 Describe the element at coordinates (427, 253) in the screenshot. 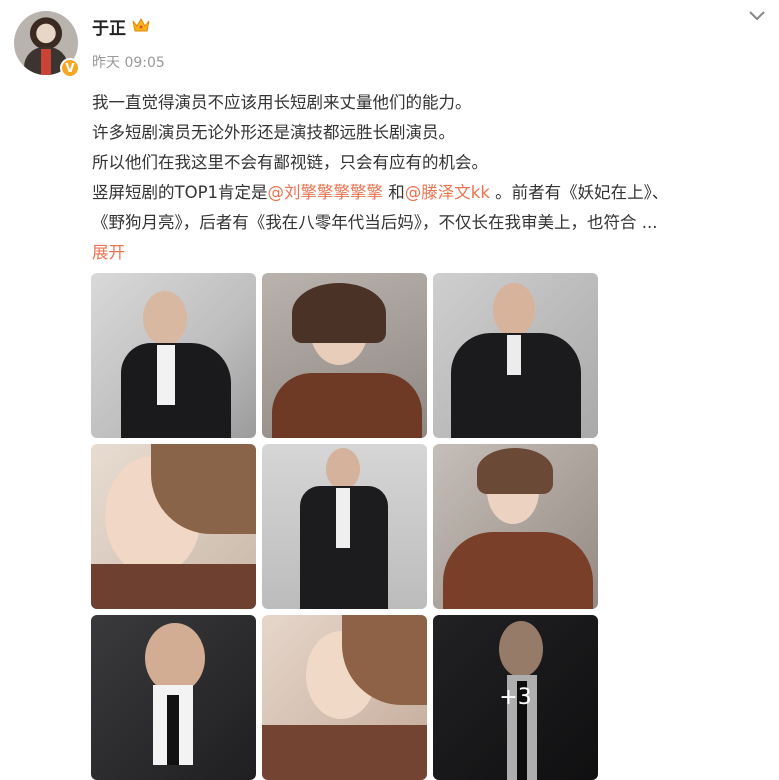

I see `expand-link: 展开` at that location.